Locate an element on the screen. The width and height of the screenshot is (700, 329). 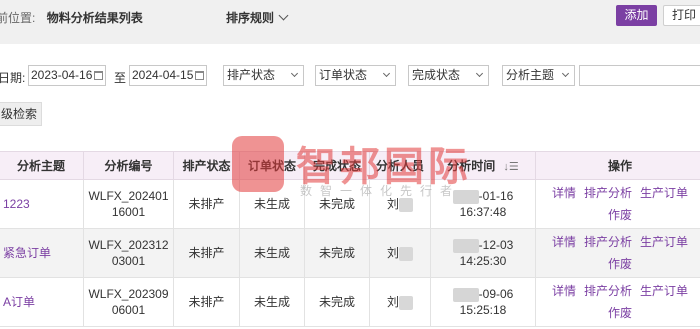
column-header-code: 分析编号 is located at coordinates (128, 165).